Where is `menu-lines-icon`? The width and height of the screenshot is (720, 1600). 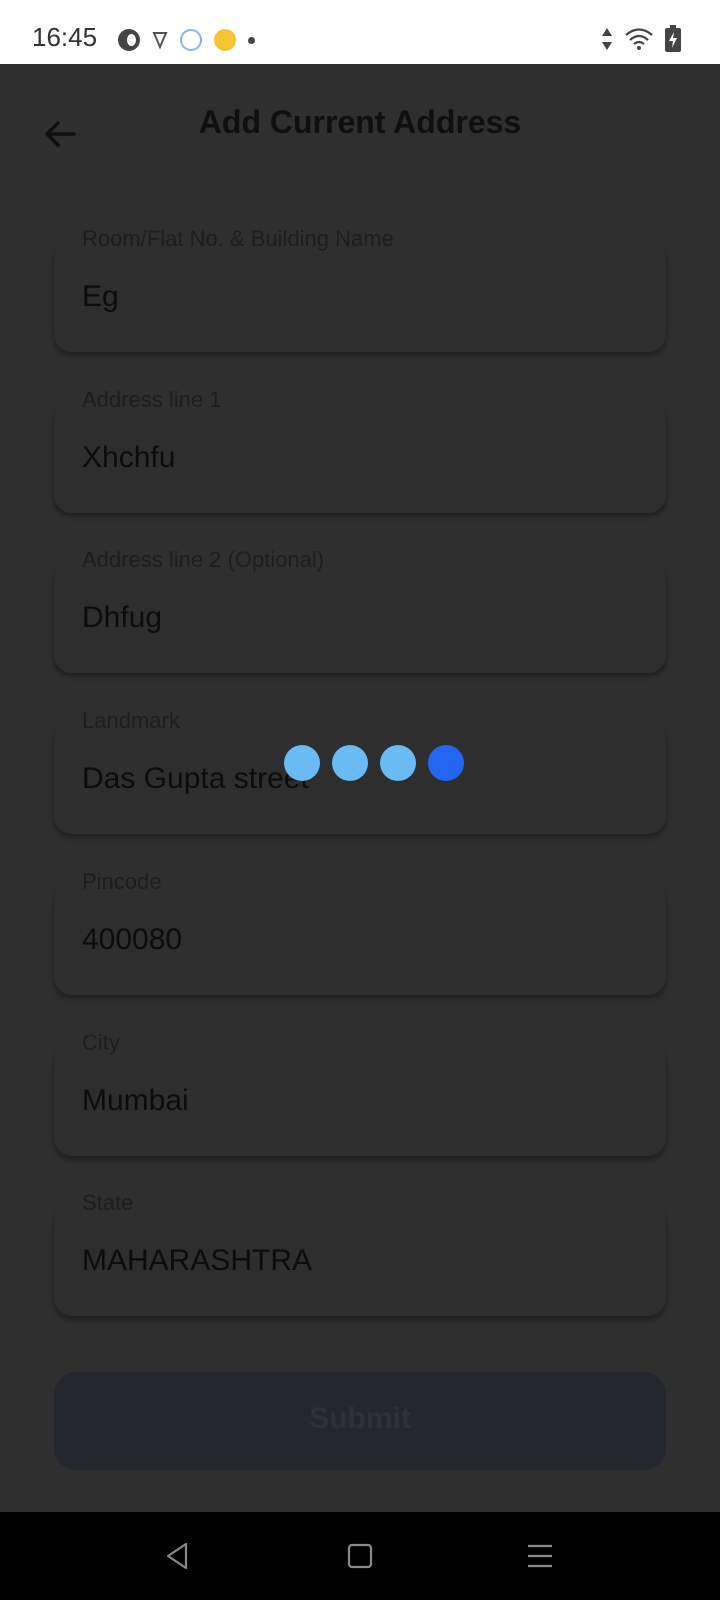
menu-lines-icon is located at coordinates (540, 1556).